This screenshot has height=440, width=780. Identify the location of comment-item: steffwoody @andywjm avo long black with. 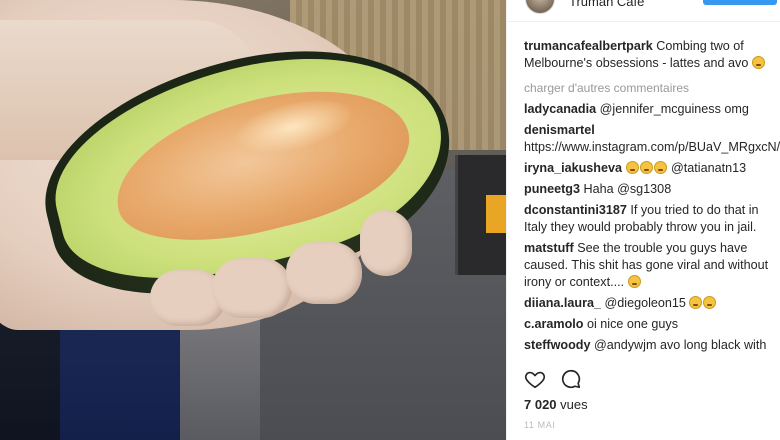
(650, 345).